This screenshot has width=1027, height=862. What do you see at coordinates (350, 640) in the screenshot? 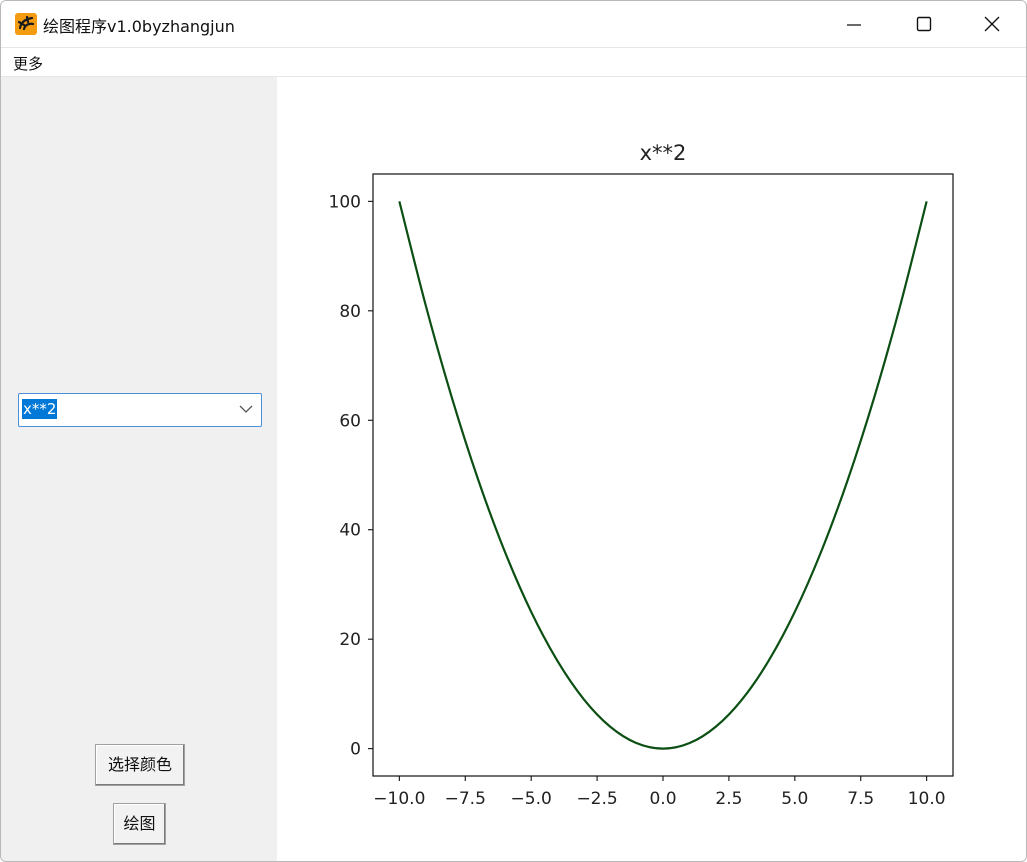
I see `y-tick-label: 20` at bounding box center [350, 640].